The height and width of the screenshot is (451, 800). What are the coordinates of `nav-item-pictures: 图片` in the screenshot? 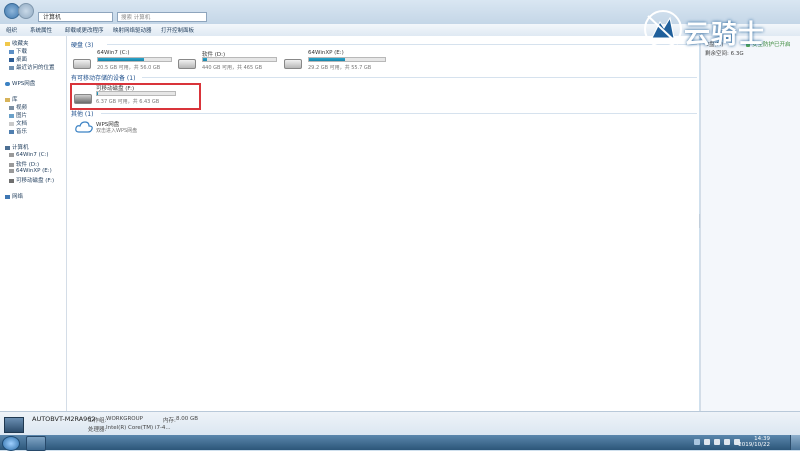 It's located at (18, 115).